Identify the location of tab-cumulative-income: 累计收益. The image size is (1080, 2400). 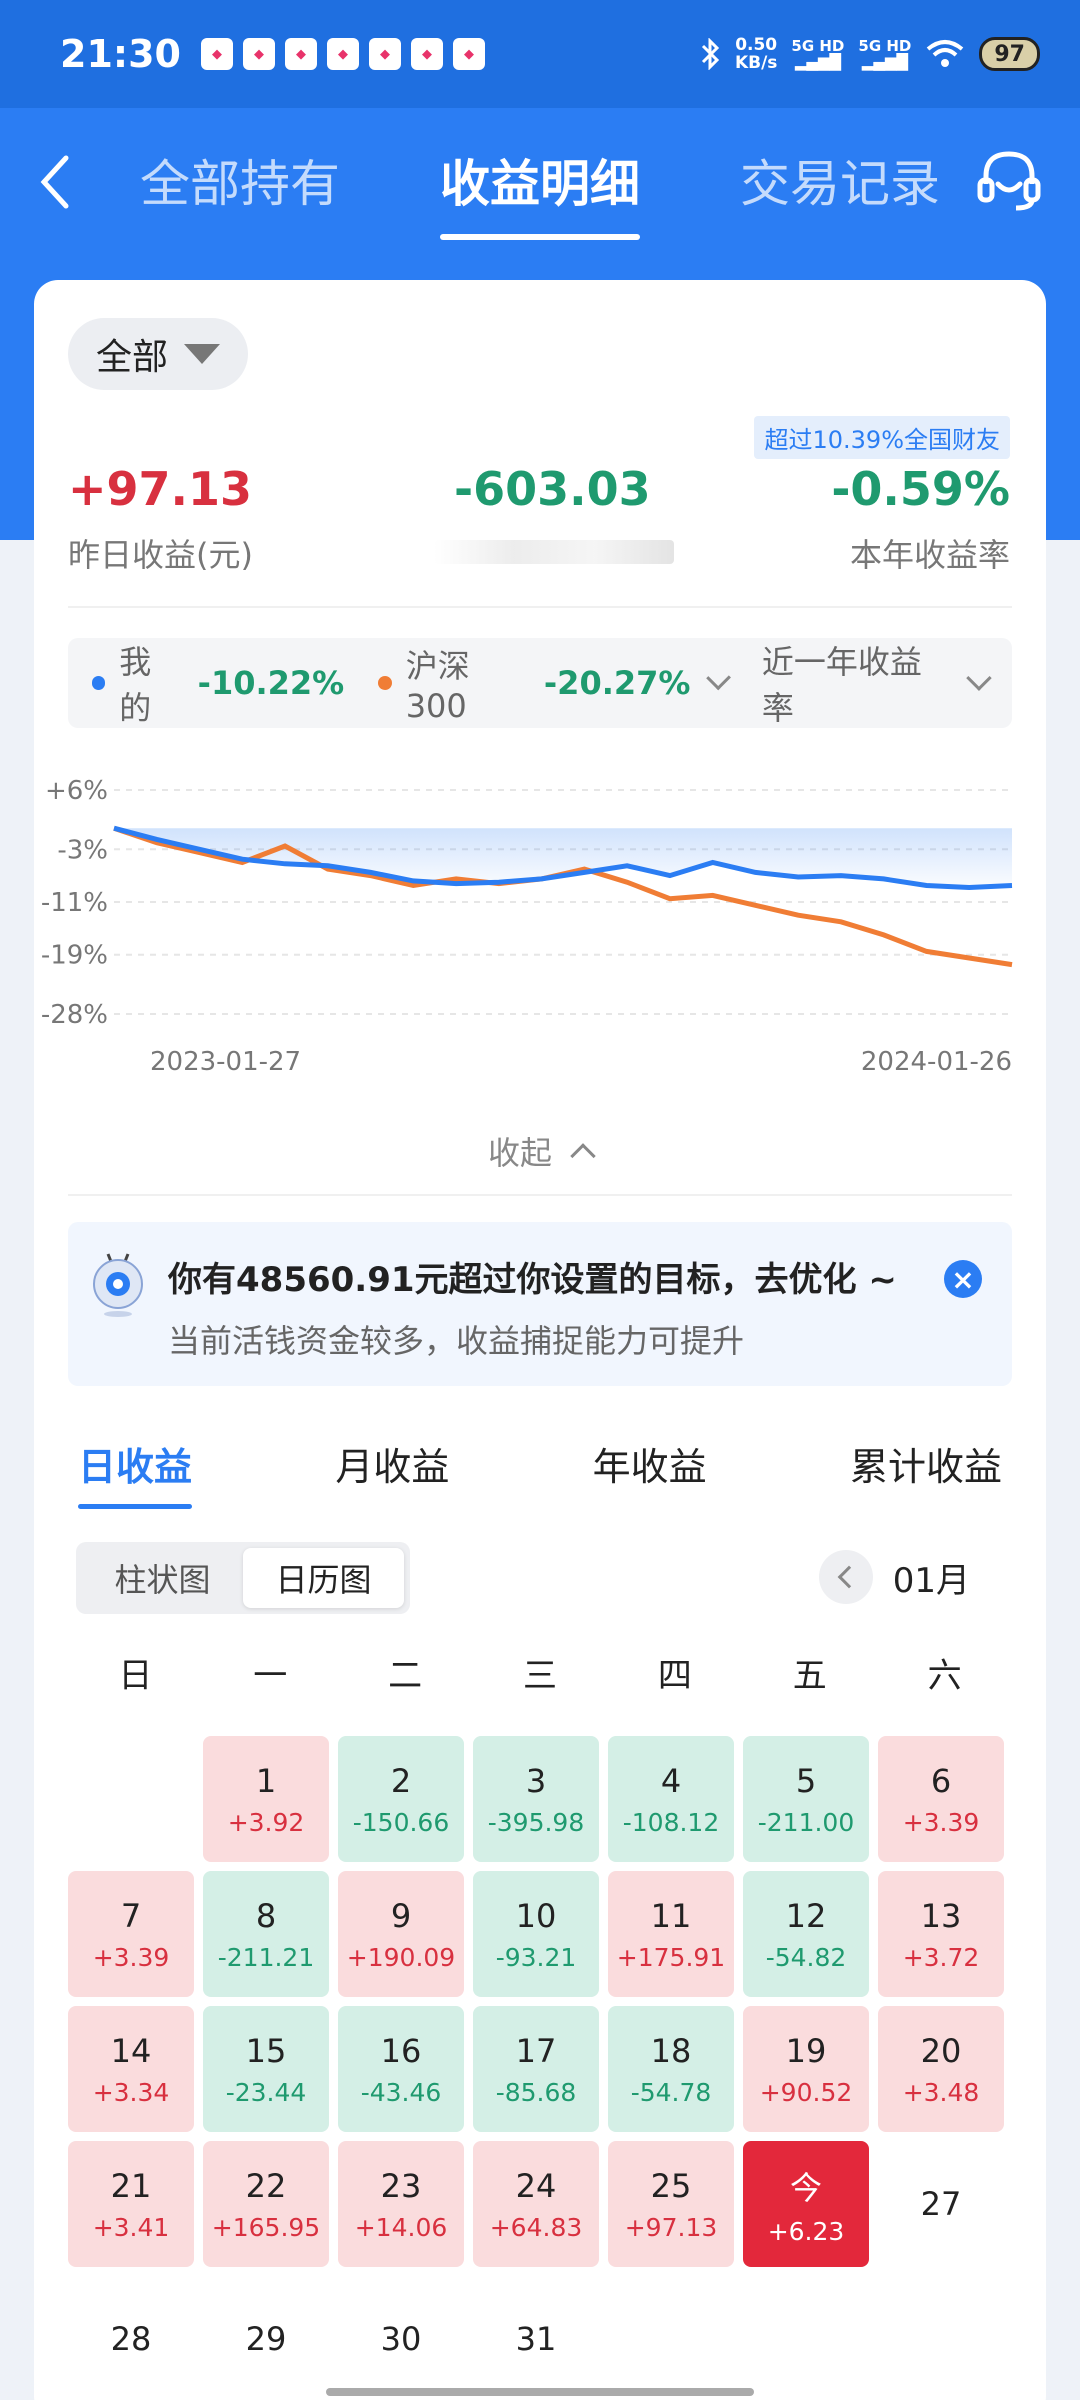
(926, 1472).